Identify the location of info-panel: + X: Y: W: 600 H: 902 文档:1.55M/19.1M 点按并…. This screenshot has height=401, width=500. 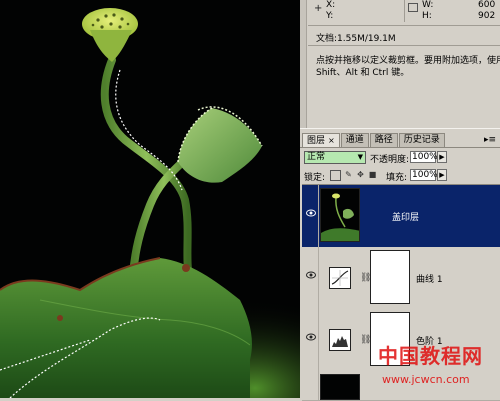
(404, 53).